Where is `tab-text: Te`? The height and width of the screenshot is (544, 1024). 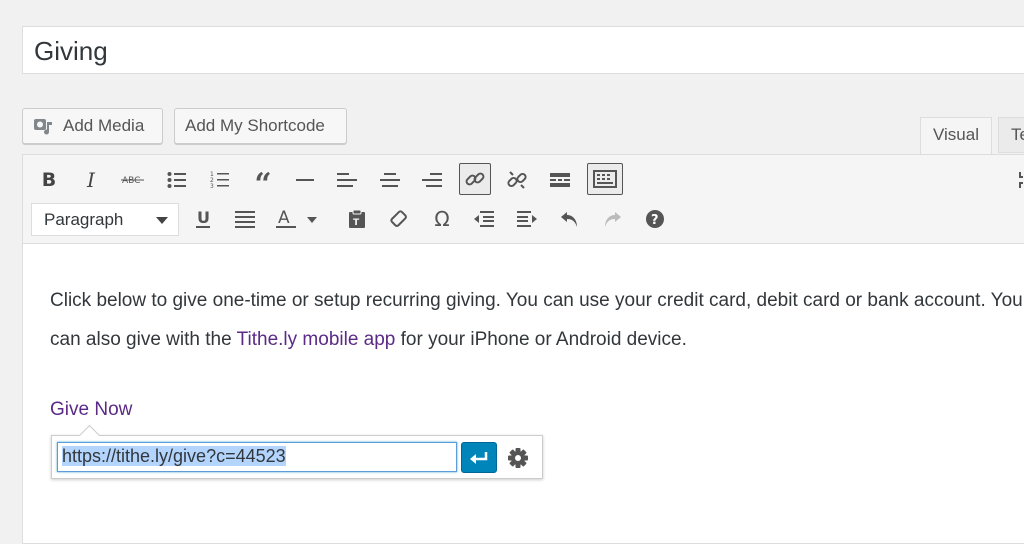
tab-text: Te is located at coordinates (1011, 135).